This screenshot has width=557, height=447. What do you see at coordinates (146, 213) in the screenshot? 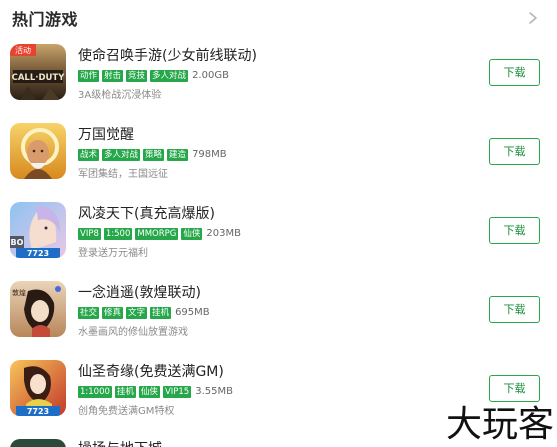
I see `game-name: 风凌天下(真充高爆版)` at bounding box center [146, 213].